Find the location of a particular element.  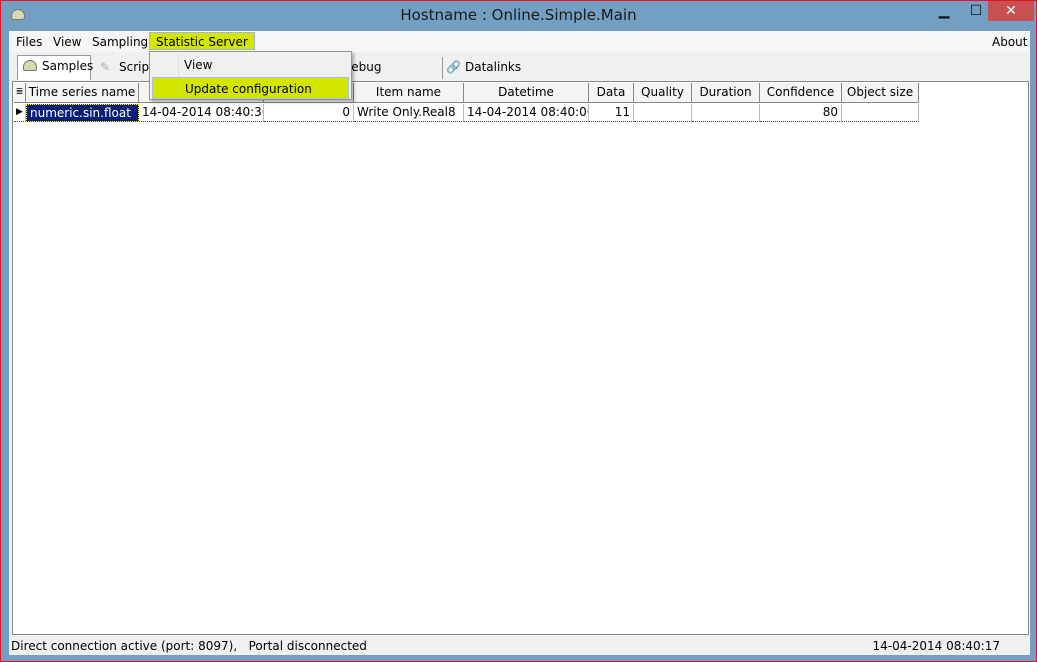

menu-sampling: Sampling is located at coordinates (120, 42).